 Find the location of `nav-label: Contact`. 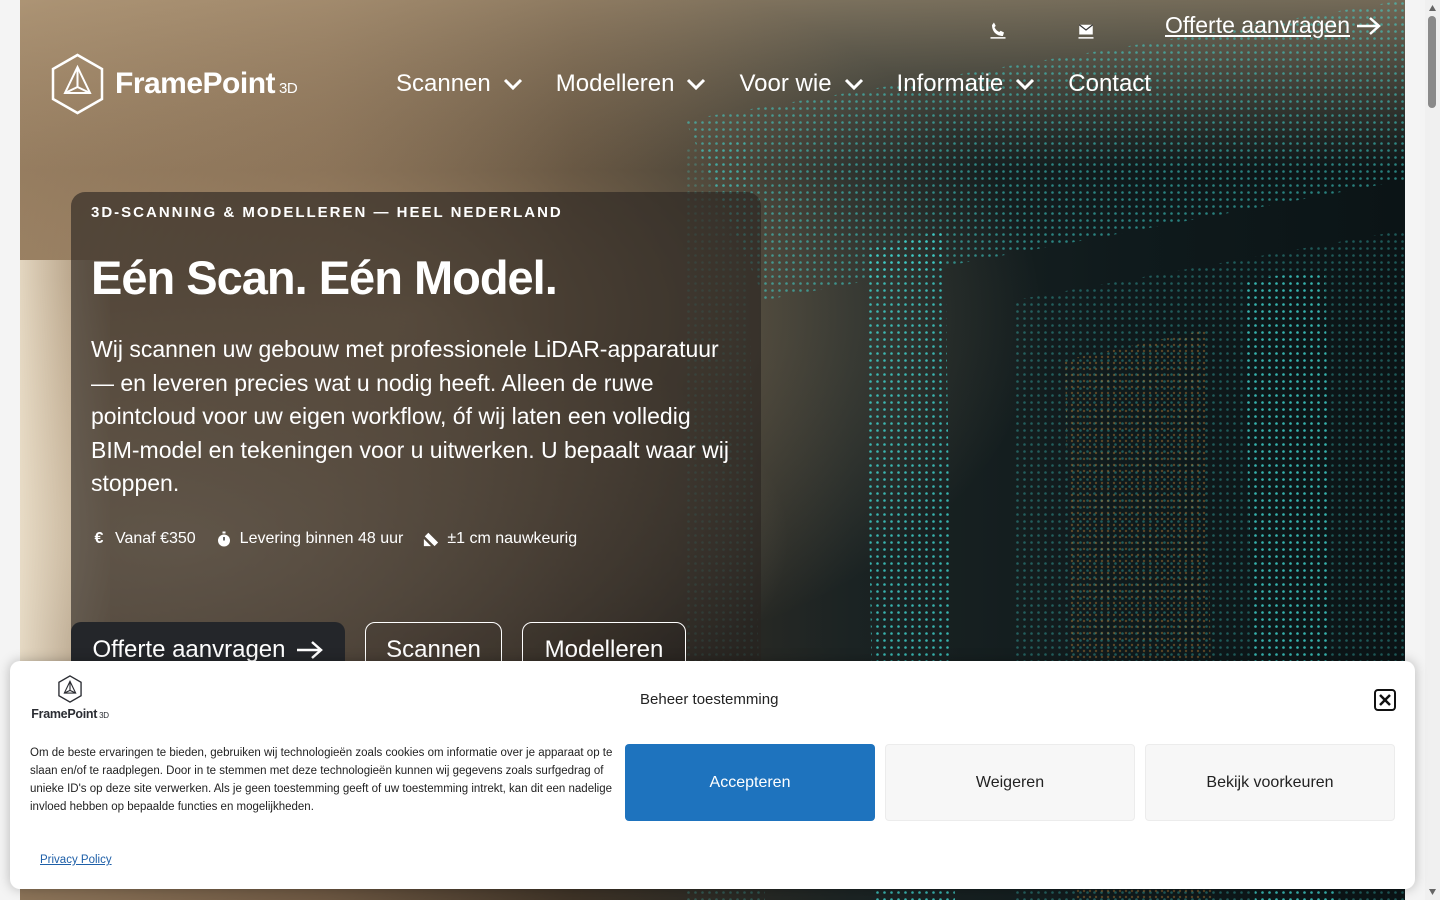

nav-label: Contact is located at coordinates (1109, 83).